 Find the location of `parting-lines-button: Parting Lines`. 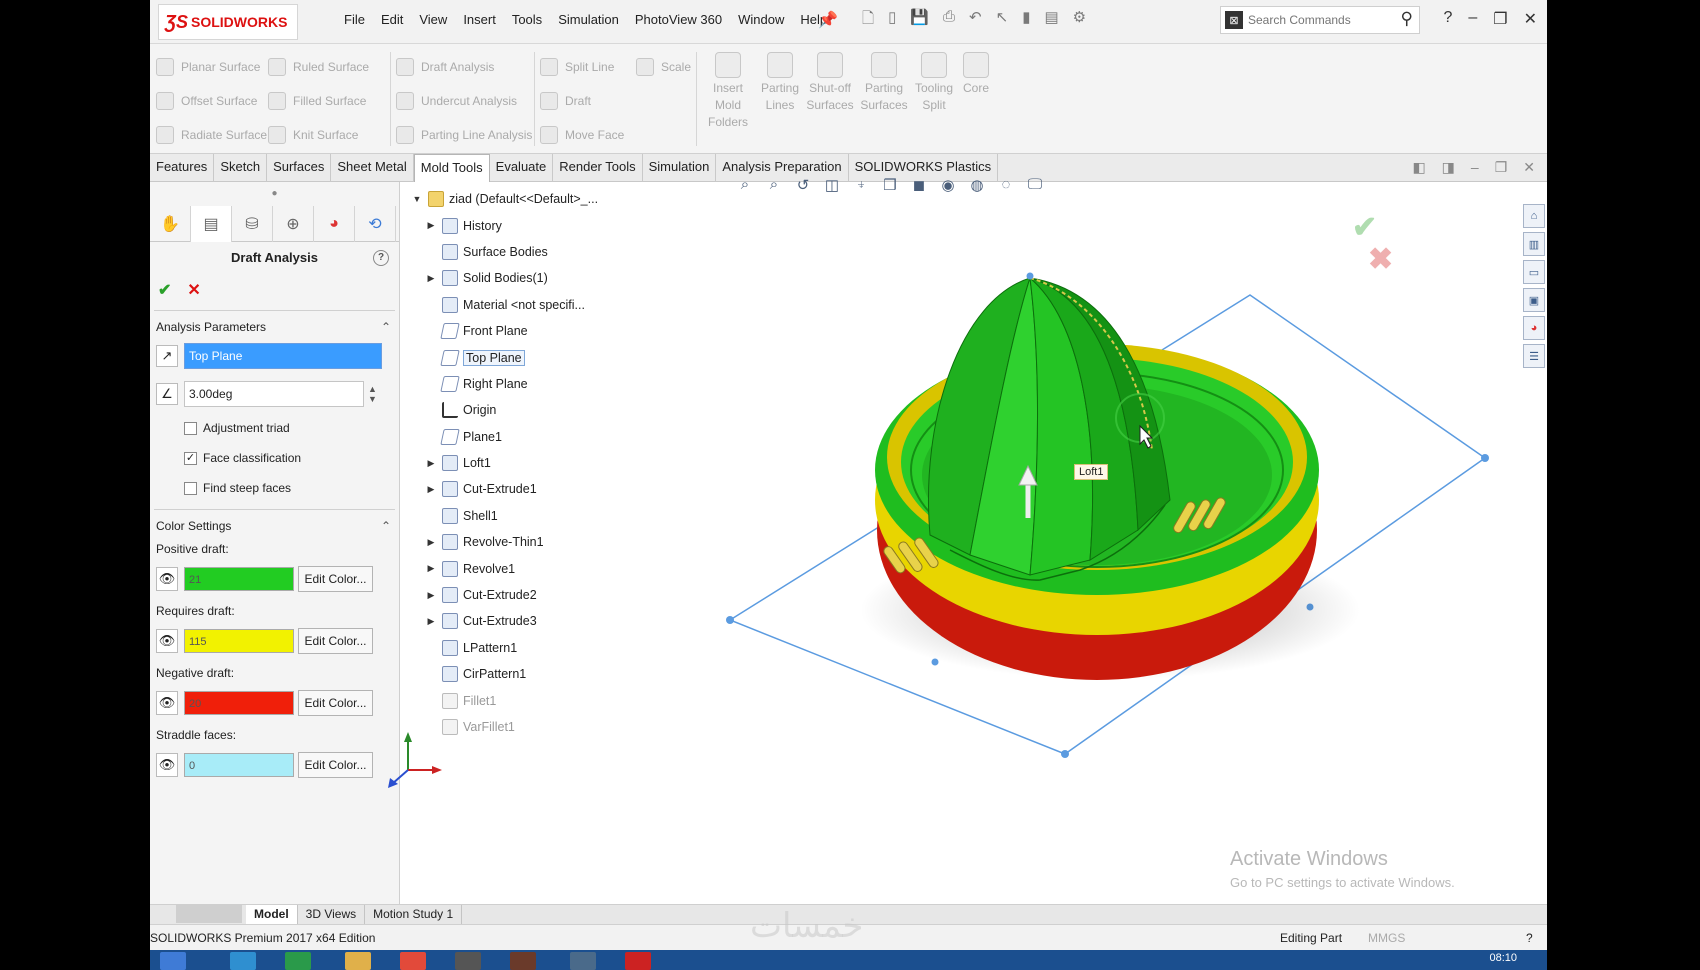

parting-lines-button: Parting Lines is located at coordinates (780, 83).